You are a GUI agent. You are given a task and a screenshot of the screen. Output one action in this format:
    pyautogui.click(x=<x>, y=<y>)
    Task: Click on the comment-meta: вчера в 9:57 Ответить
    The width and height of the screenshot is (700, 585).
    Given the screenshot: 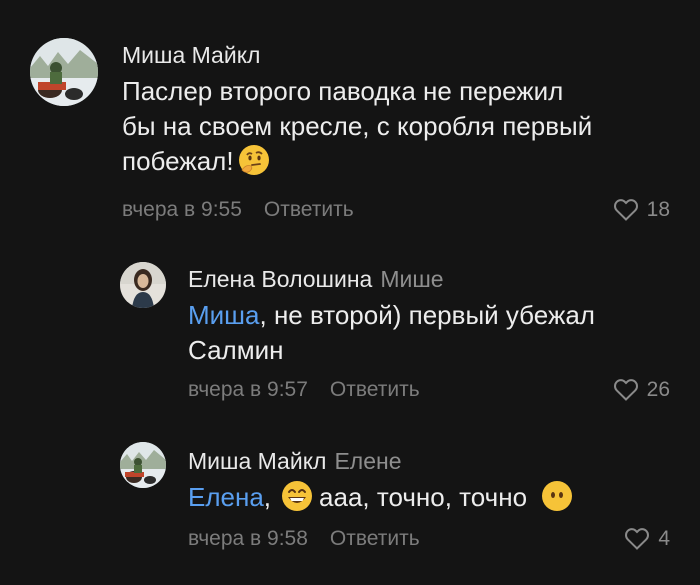 What is the action you would take?
    pyautogui.click(x=304, y=390)
    